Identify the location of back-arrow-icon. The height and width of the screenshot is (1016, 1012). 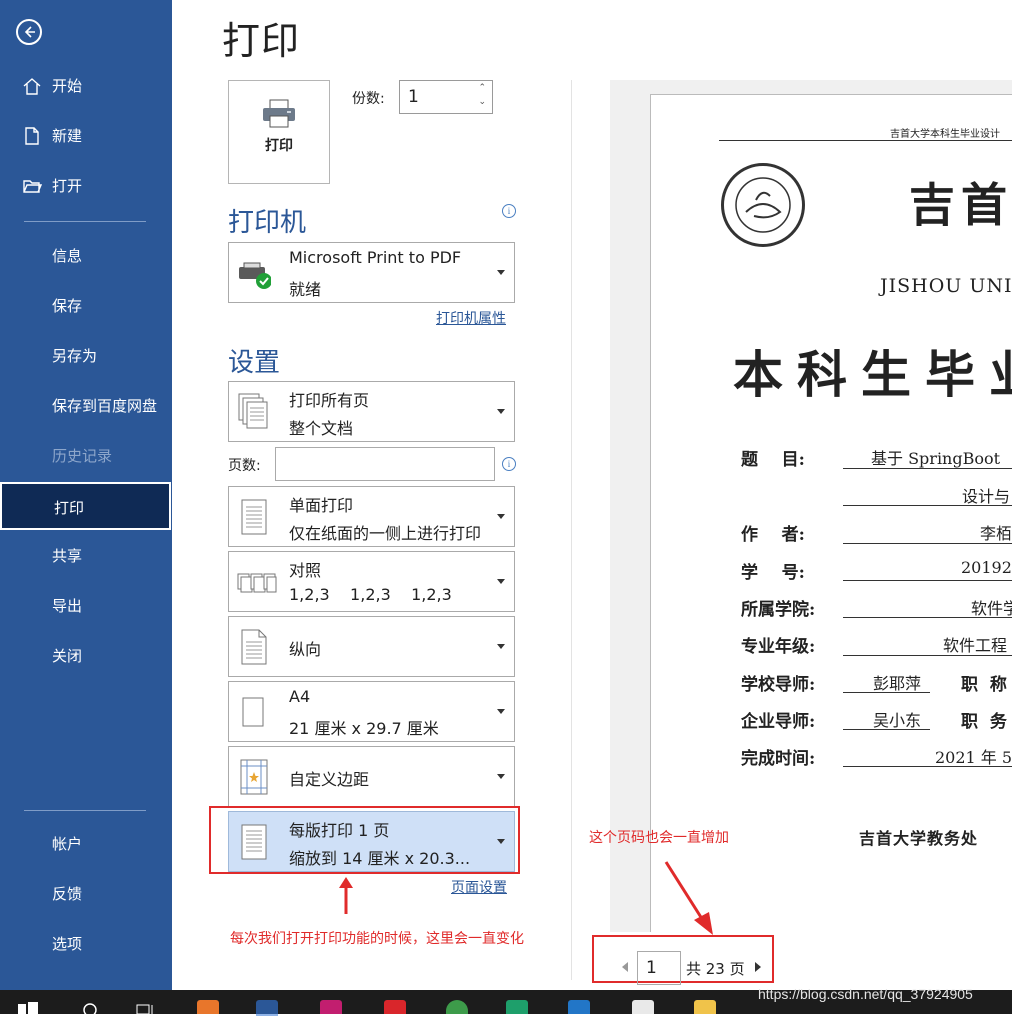
(29, 32).